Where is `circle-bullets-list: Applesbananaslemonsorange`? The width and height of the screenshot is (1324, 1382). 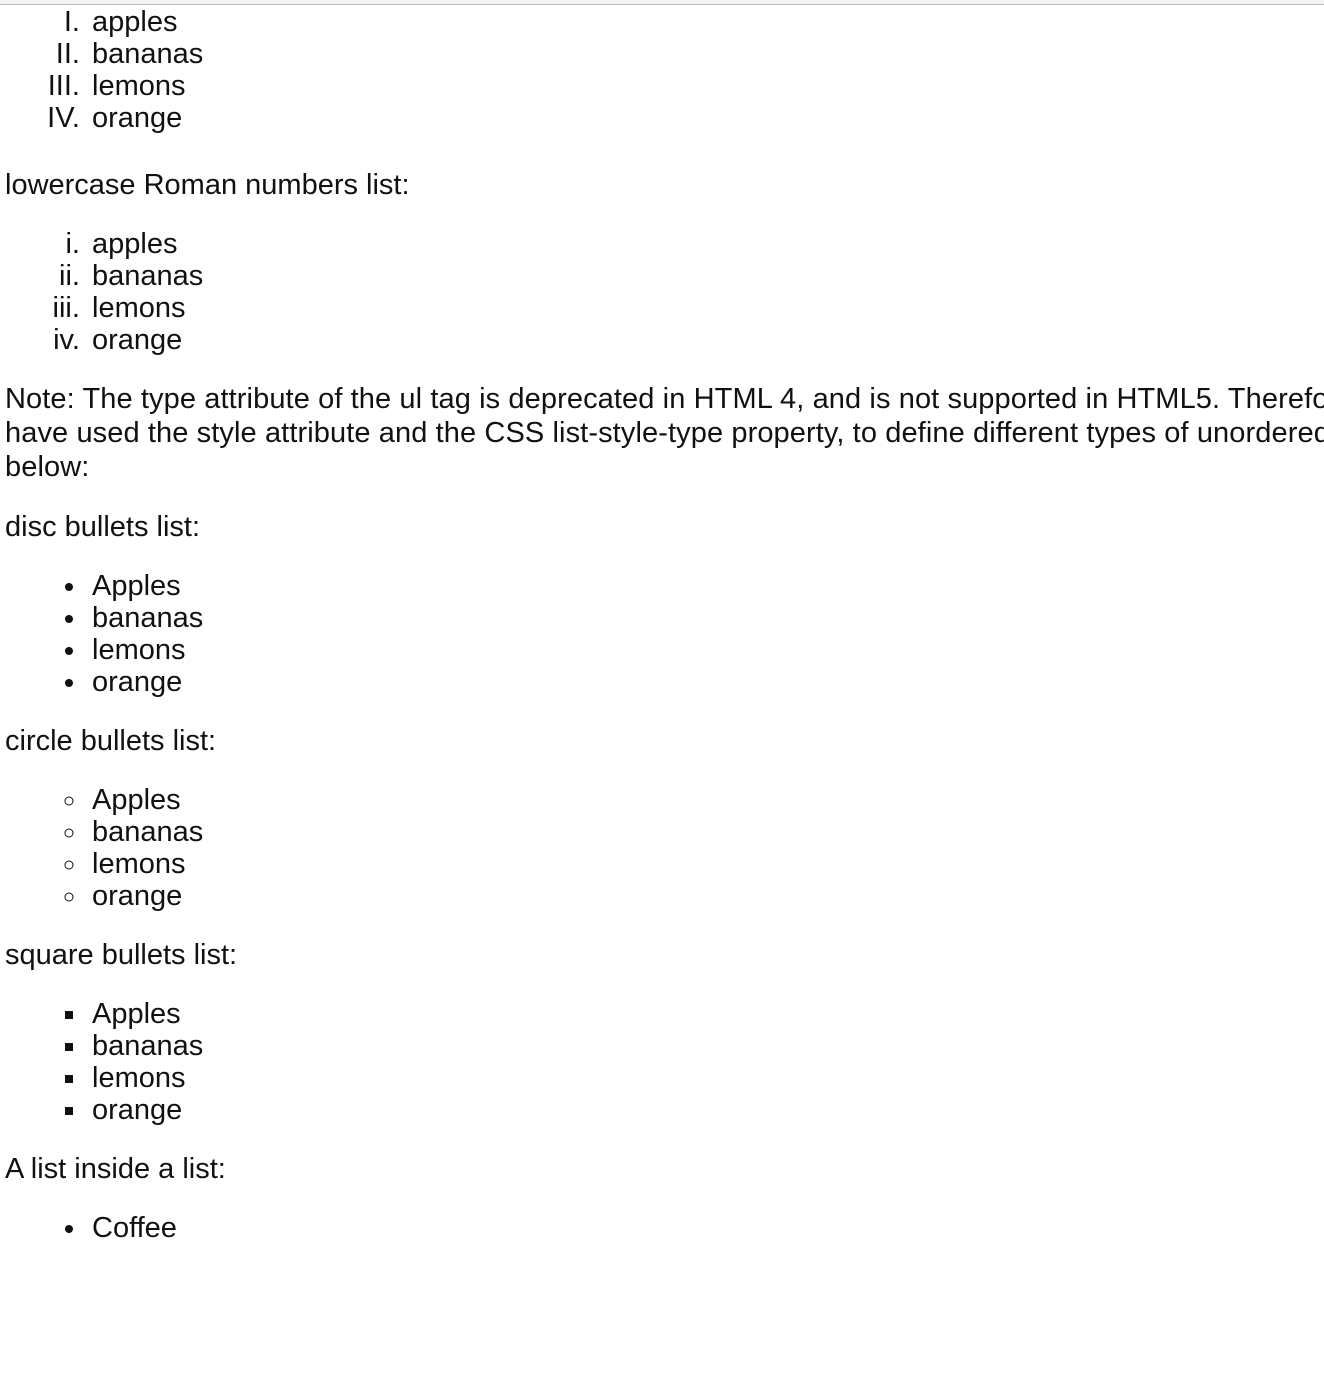 circle-bullets-list: Applesbananaslemonsorange is located at coordinates (662, 848).